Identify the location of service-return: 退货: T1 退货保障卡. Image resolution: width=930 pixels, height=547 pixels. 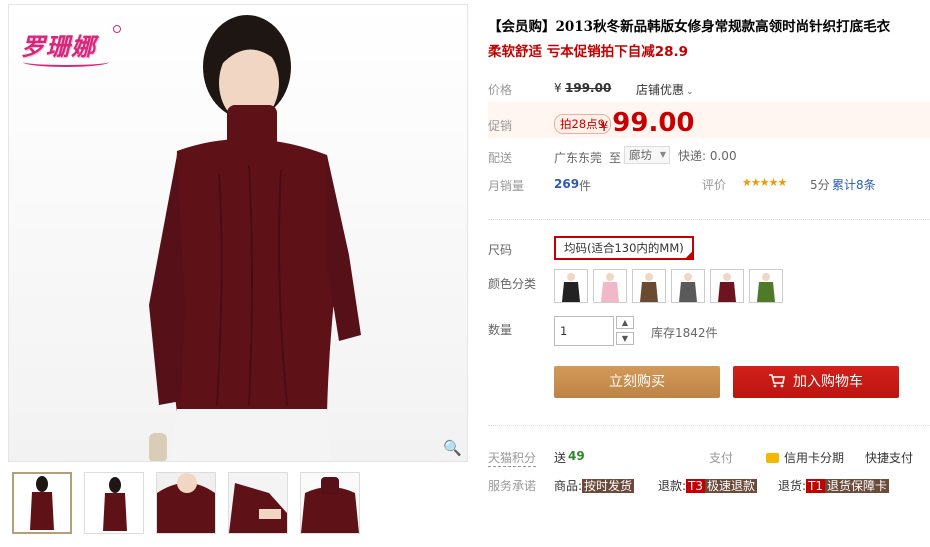
(834, 485).